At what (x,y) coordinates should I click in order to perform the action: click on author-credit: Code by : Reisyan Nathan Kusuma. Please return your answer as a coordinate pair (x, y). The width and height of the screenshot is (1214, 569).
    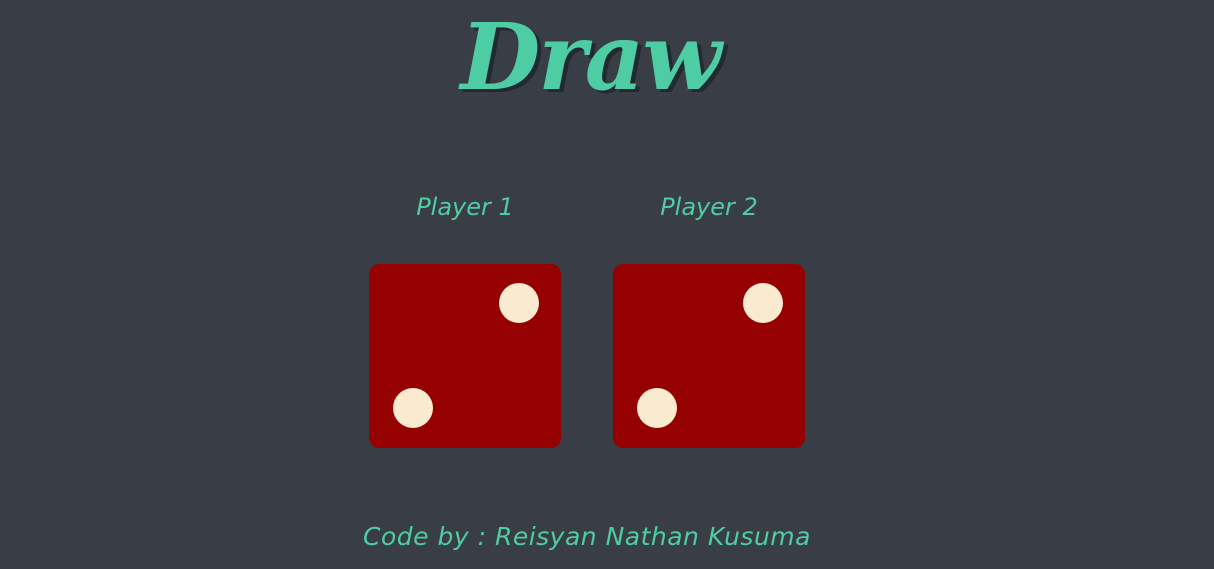
    Looking at the image, I should click on (587, 536).